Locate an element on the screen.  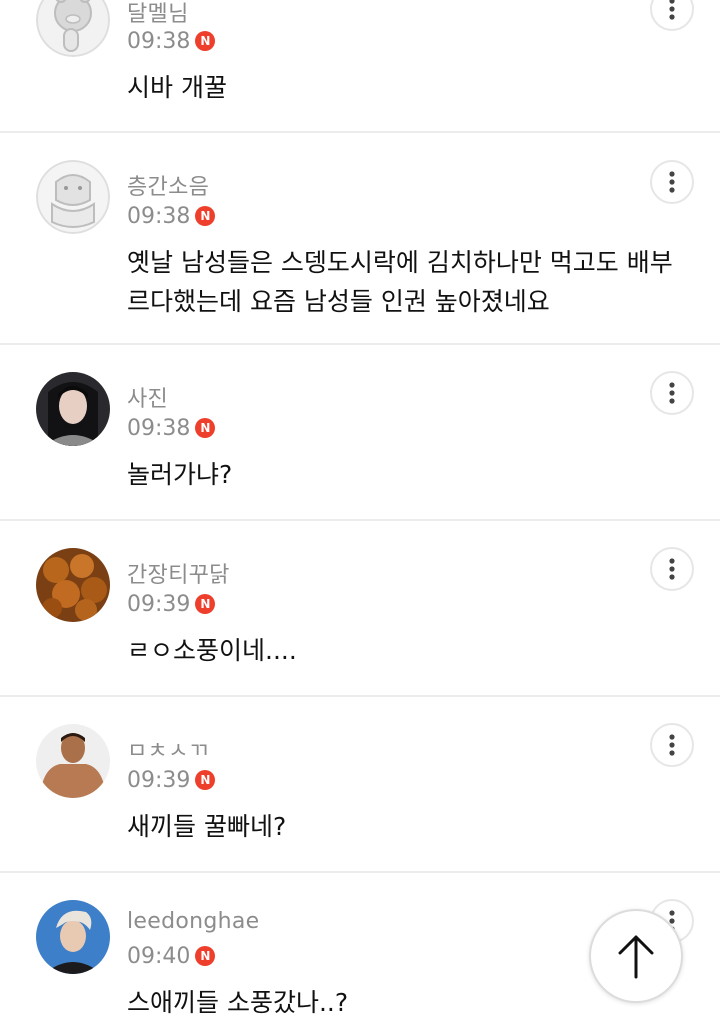
comment-author: 간장티꾸닭 is located at coordinates (178, 573).